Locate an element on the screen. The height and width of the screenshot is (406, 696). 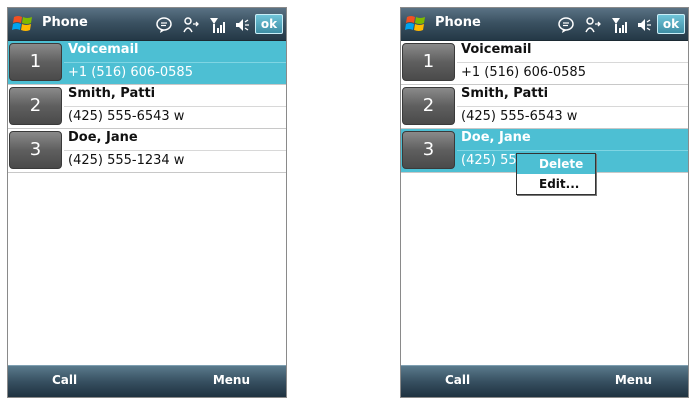
menu-item-delete: Delete is located at coordinates (556, 164).